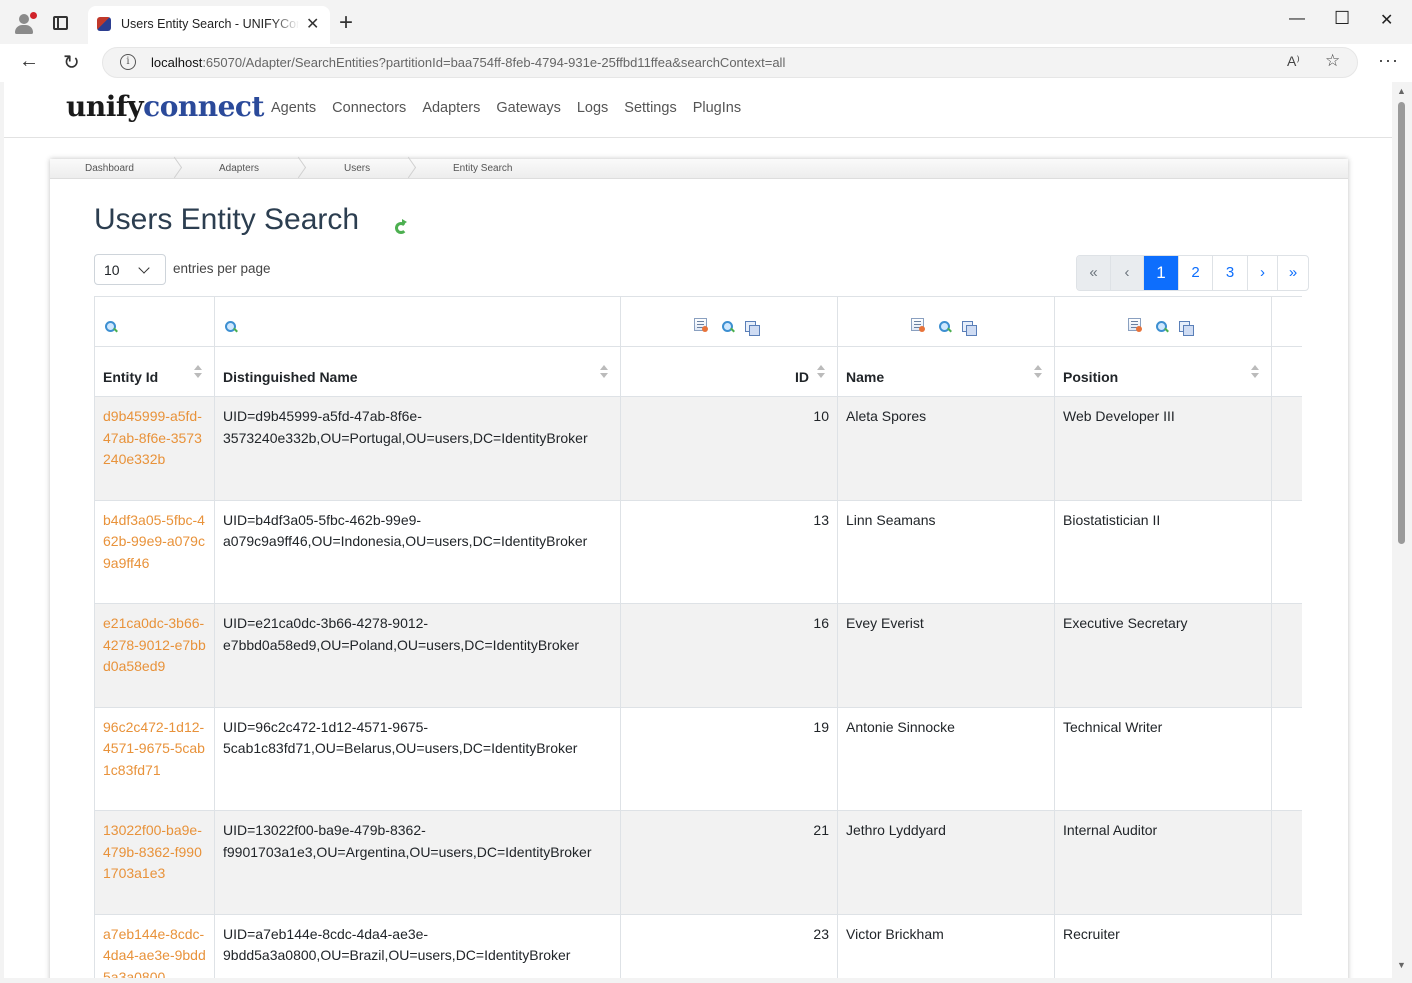 Image resolution: width=1412 pixels, height=983 pixels. What do you see at coordinates (1293, 61) in the screenshot?
I see `read-aloud-icon: A⁾` at bounding box center [1293, 61].